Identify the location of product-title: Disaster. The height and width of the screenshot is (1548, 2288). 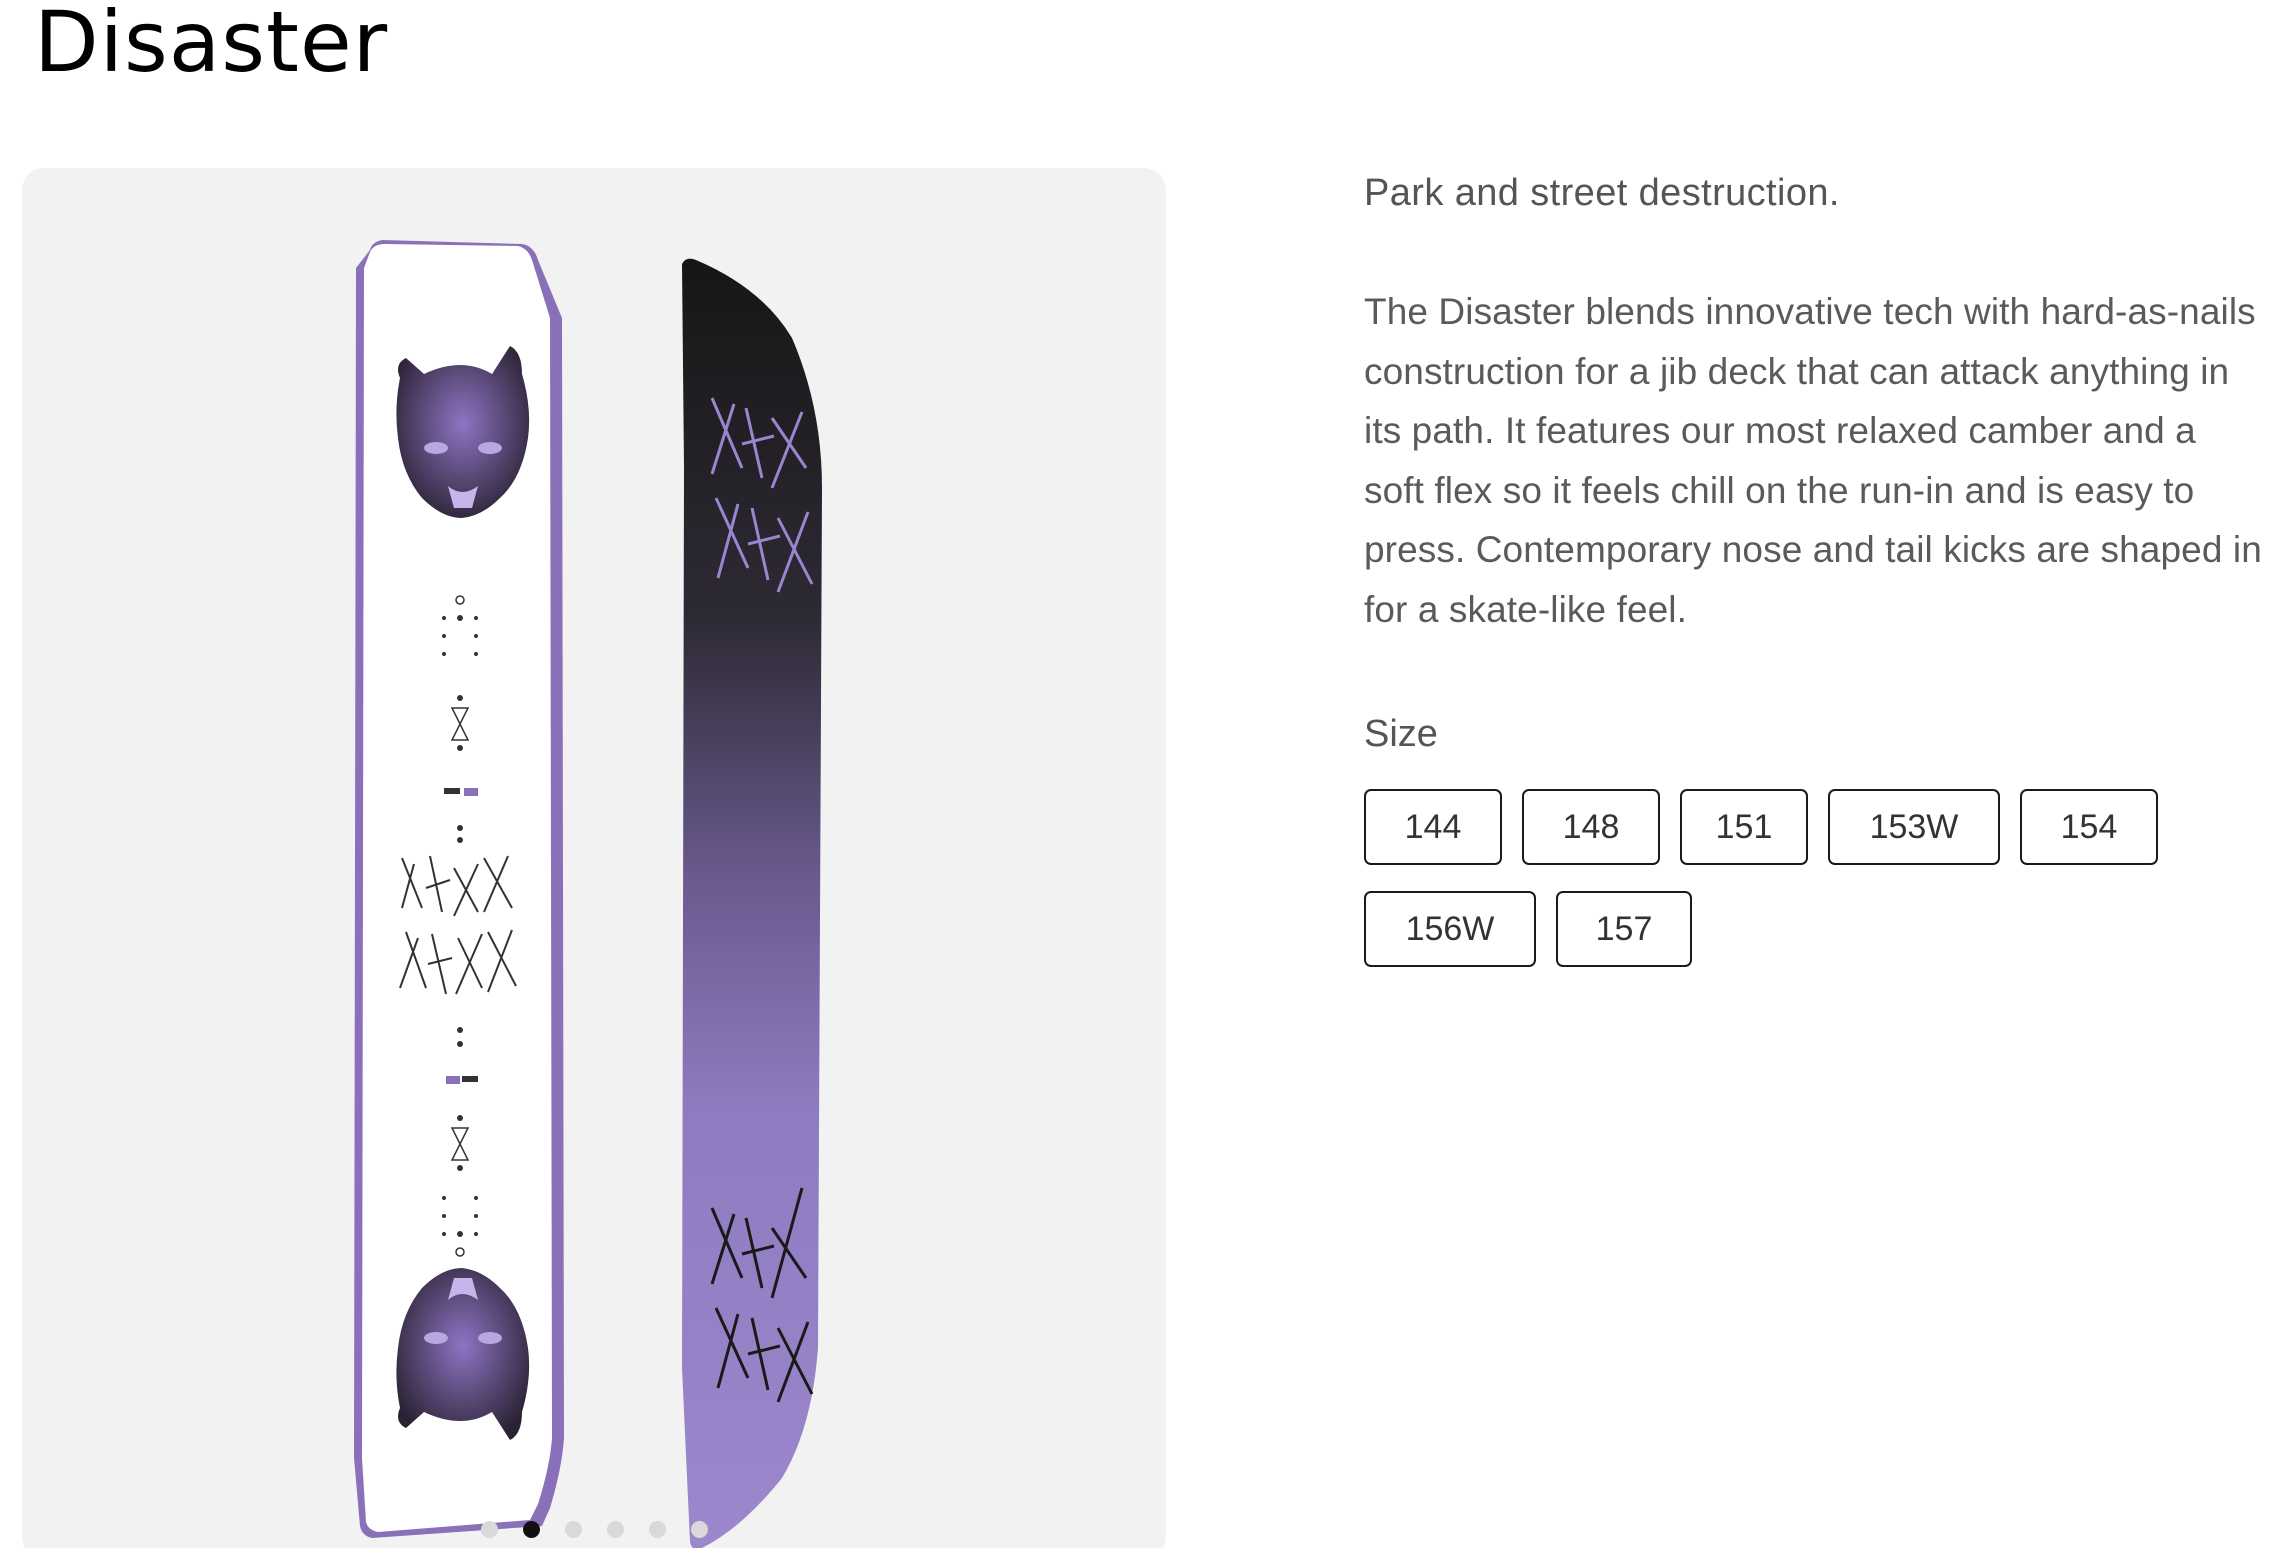
(211, 45).